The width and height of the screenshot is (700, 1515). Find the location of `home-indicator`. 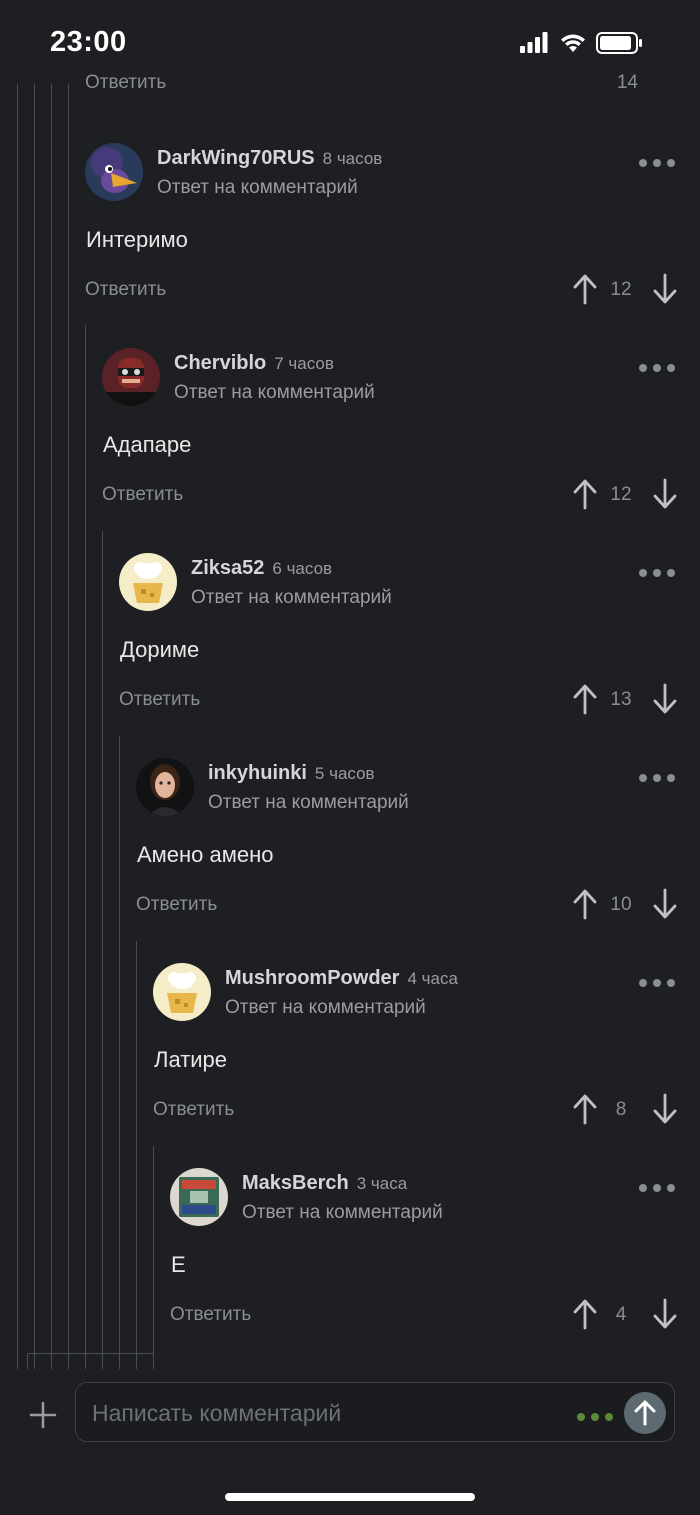

home-indicator is located at coordinates (350, 1497).